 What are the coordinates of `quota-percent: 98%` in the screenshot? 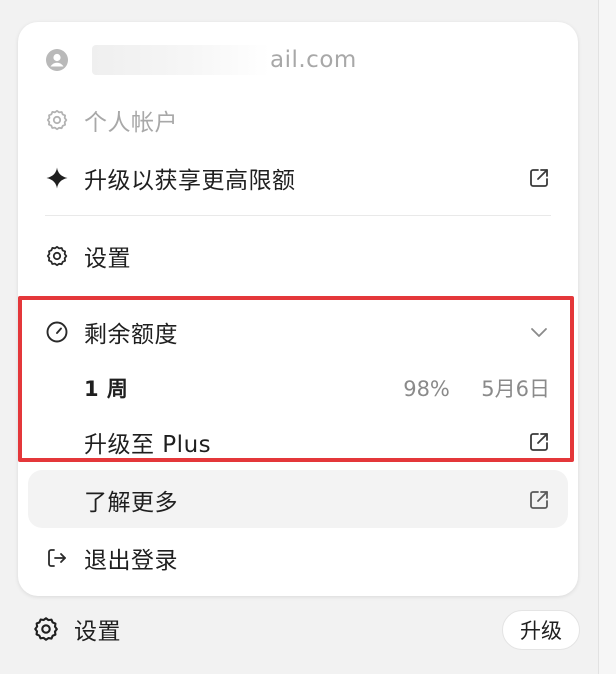 It's located at (426, 389).